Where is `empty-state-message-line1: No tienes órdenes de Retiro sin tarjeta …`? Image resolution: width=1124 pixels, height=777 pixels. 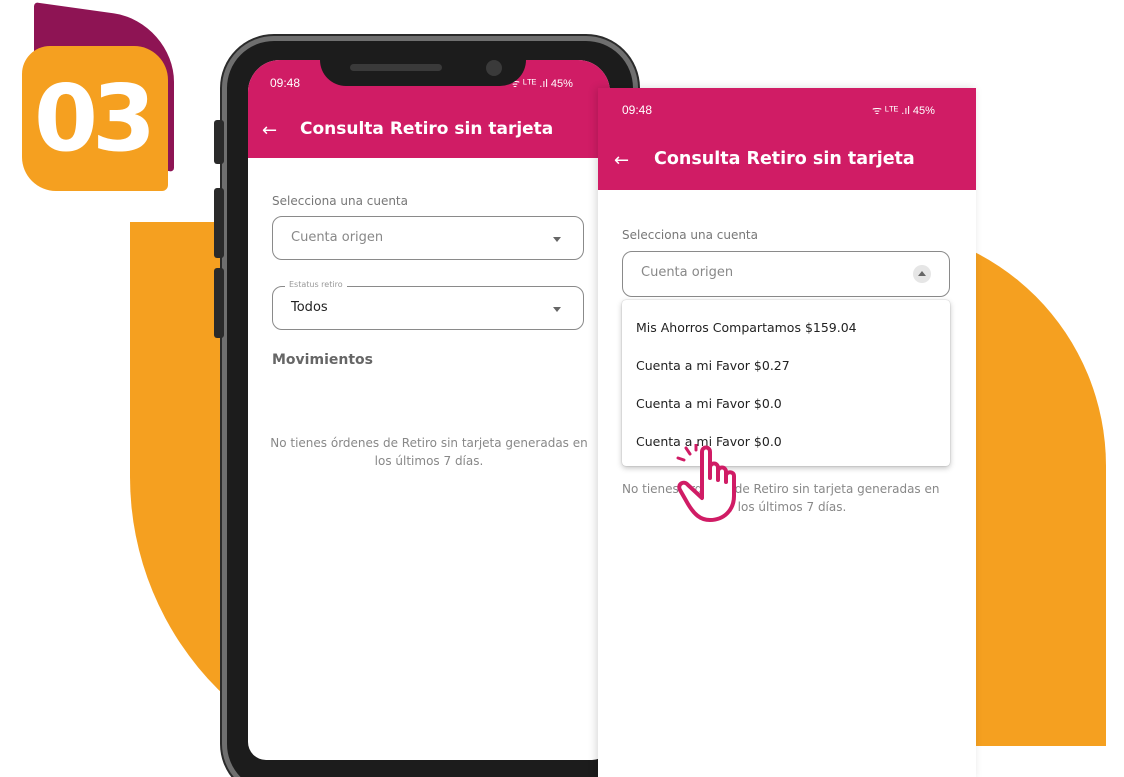 empty-state-message-line1: No tienes órdenes de Retiro sin tarjeta … is located at coordinates (781, 489).